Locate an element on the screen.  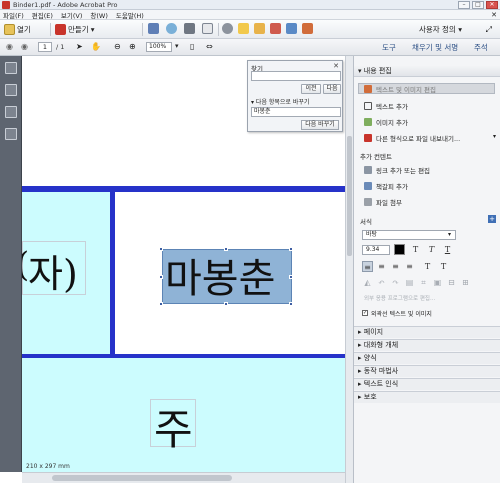
replace-toggle: ▾ 다음 항목으로 바꾸기 is located at coordinates (280, 101).